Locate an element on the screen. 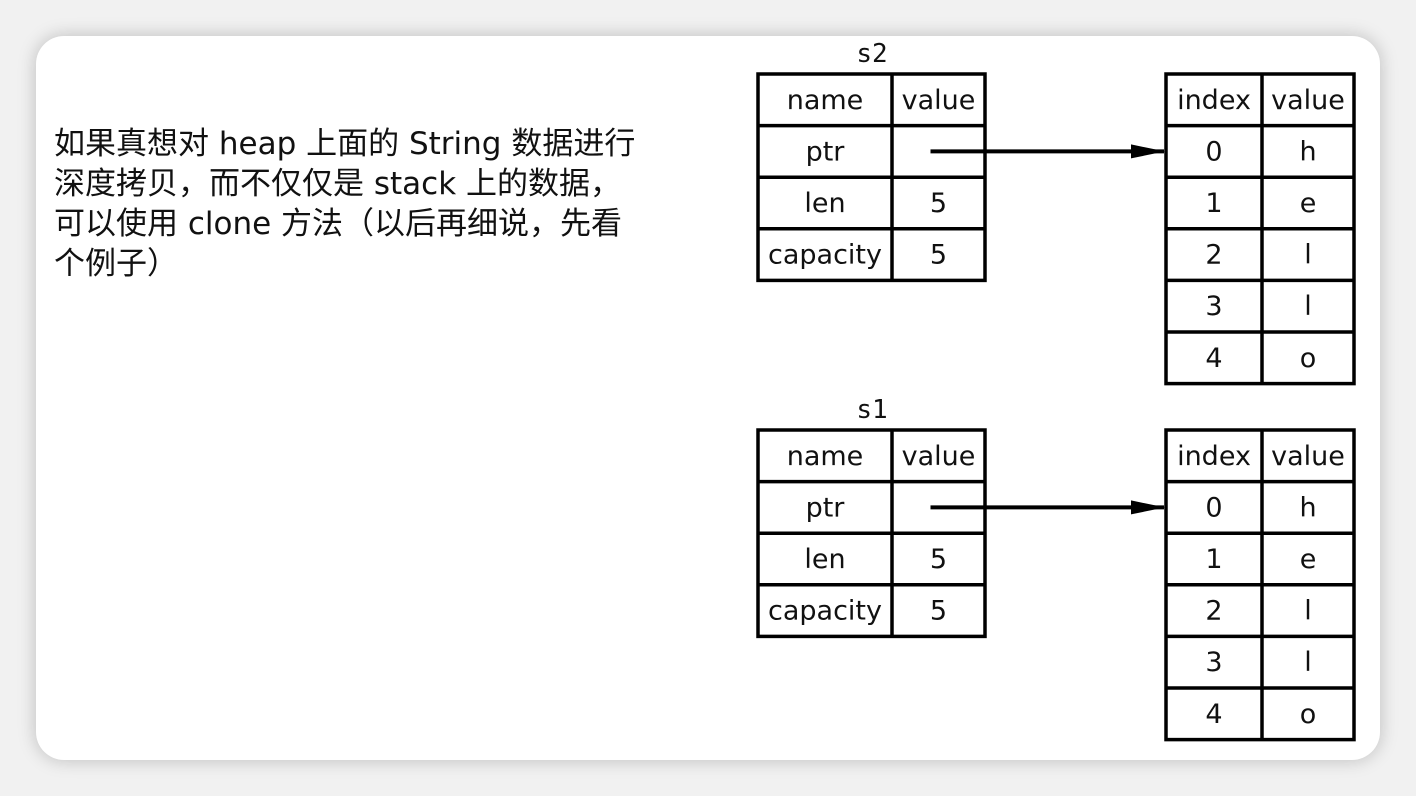 The width and height of the screenshot is (1416, 796). variable-label: s1 is located at coordinates (871, 410).